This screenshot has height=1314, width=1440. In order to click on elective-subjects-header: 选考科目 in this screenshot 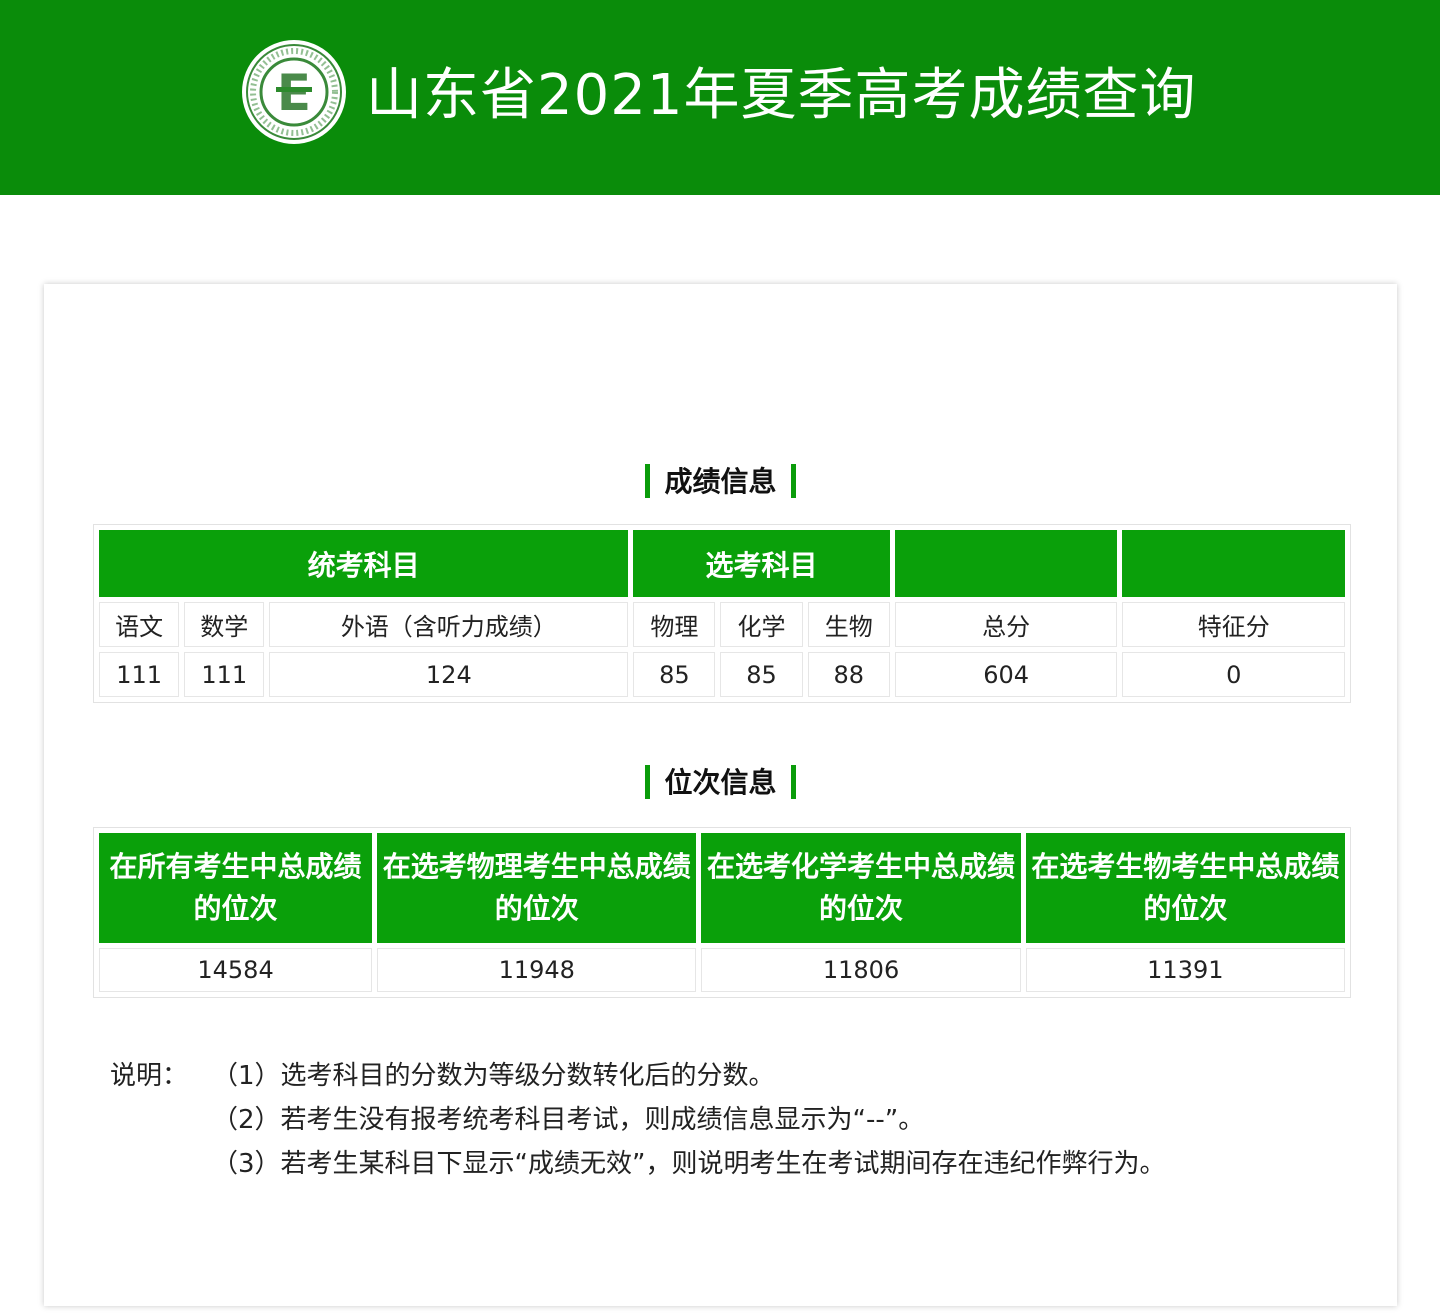, I will do `click(761, 563)`.